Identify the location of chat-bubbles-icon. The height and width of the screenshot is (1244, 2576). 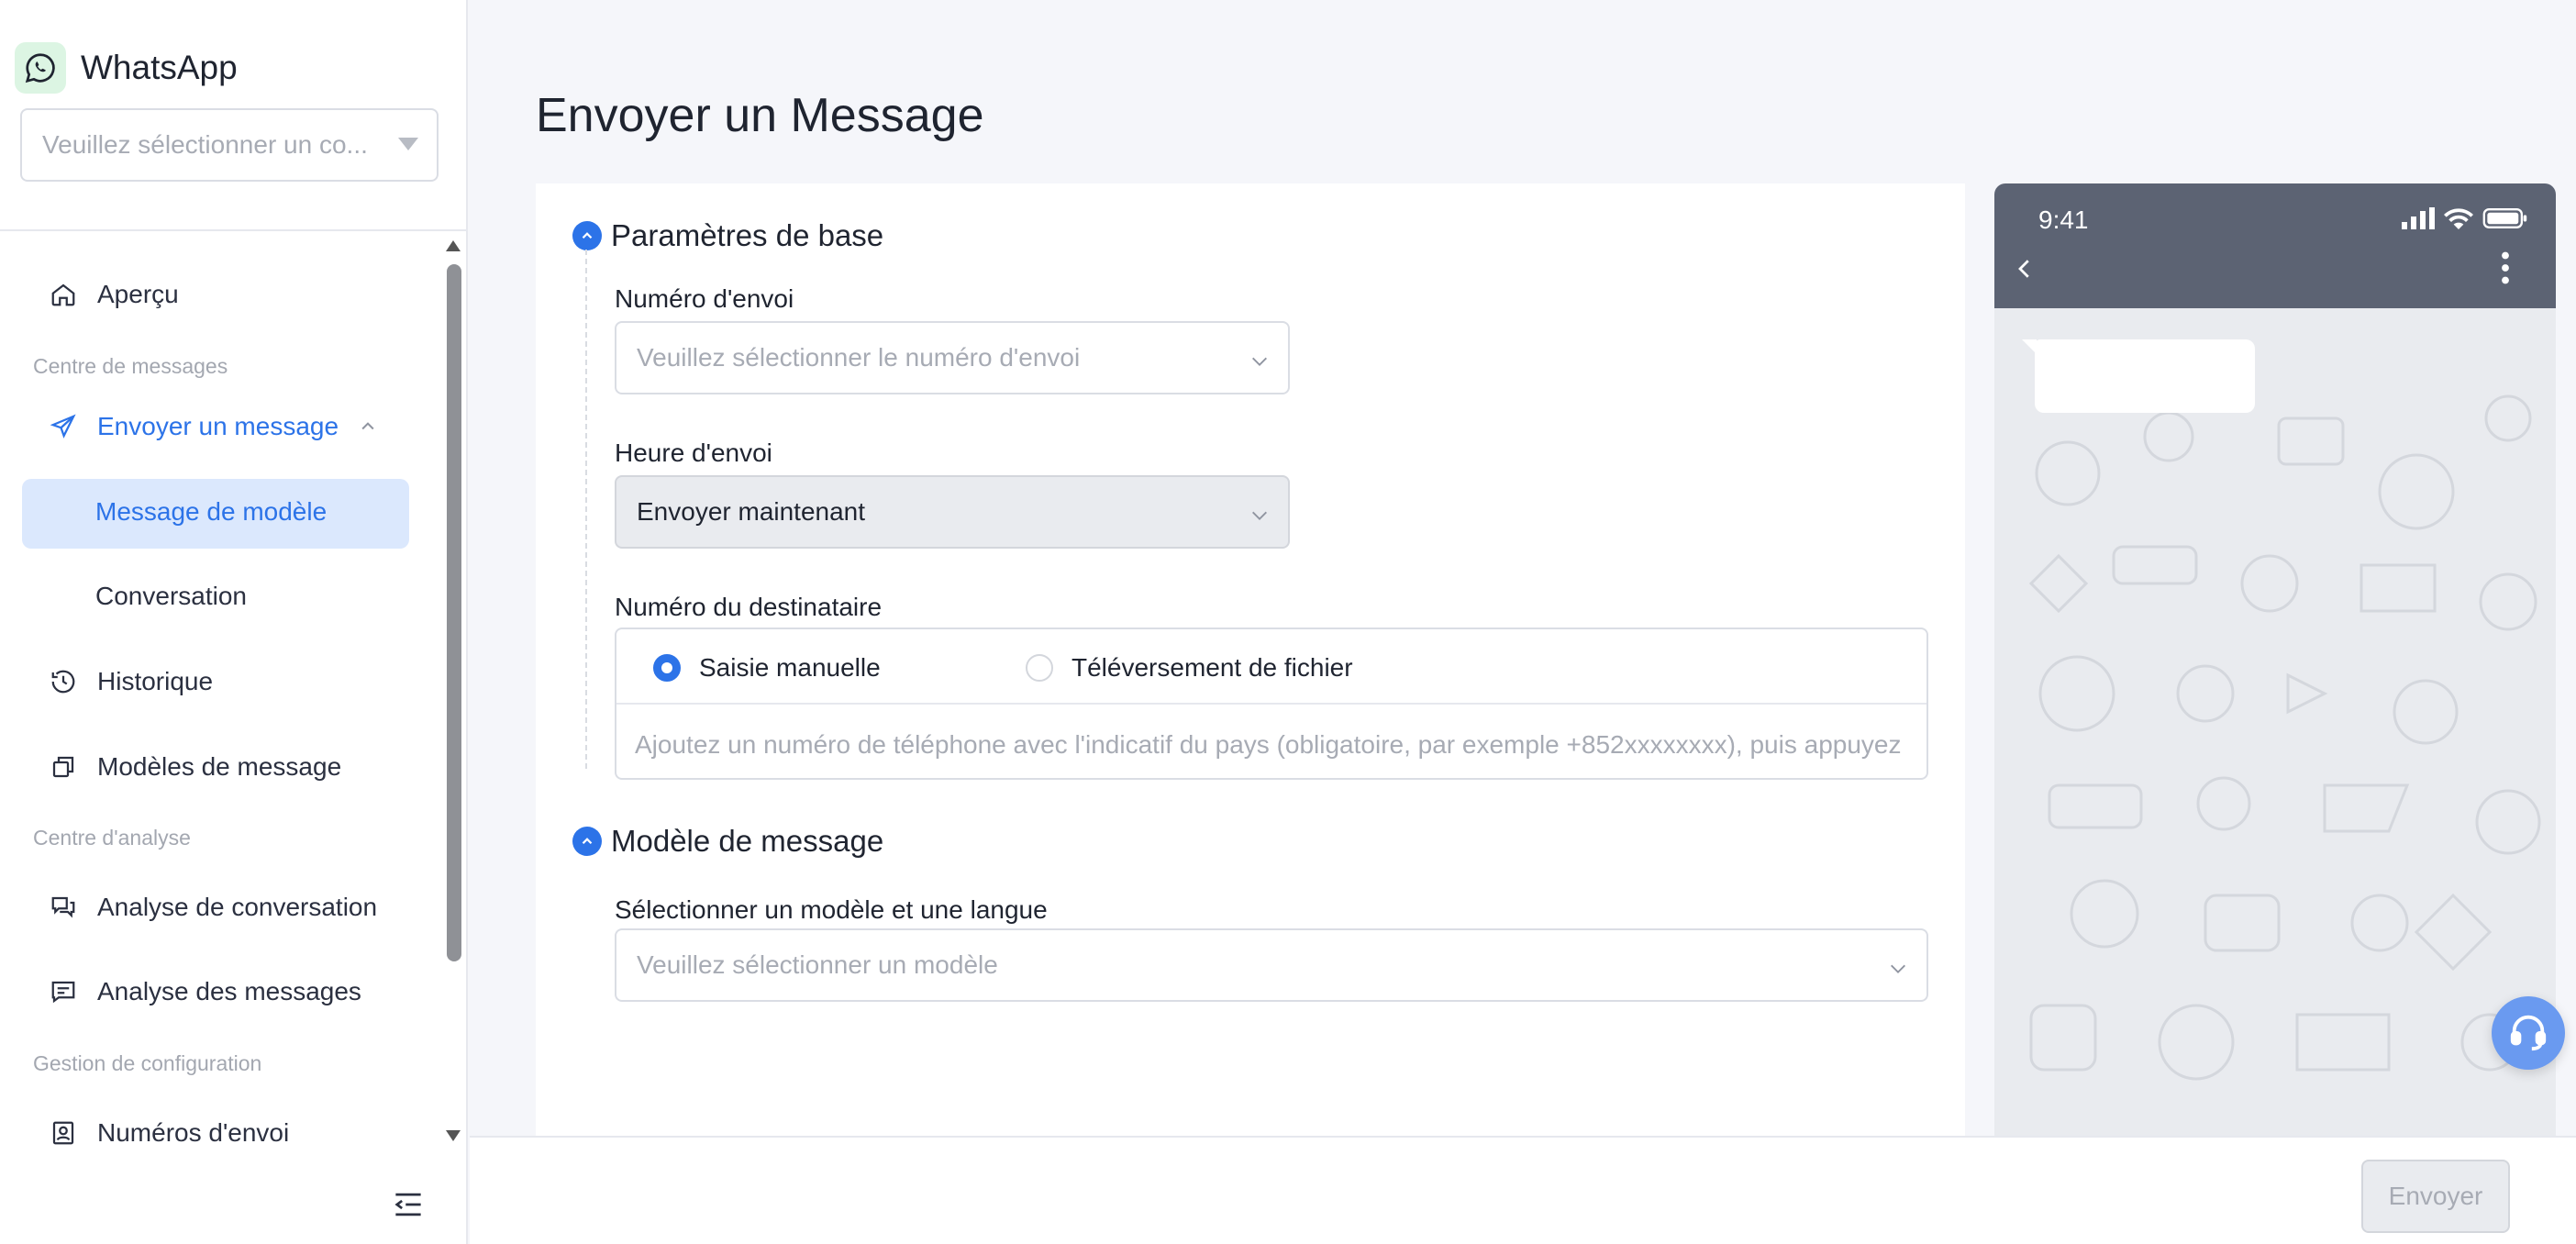
(63, 907).